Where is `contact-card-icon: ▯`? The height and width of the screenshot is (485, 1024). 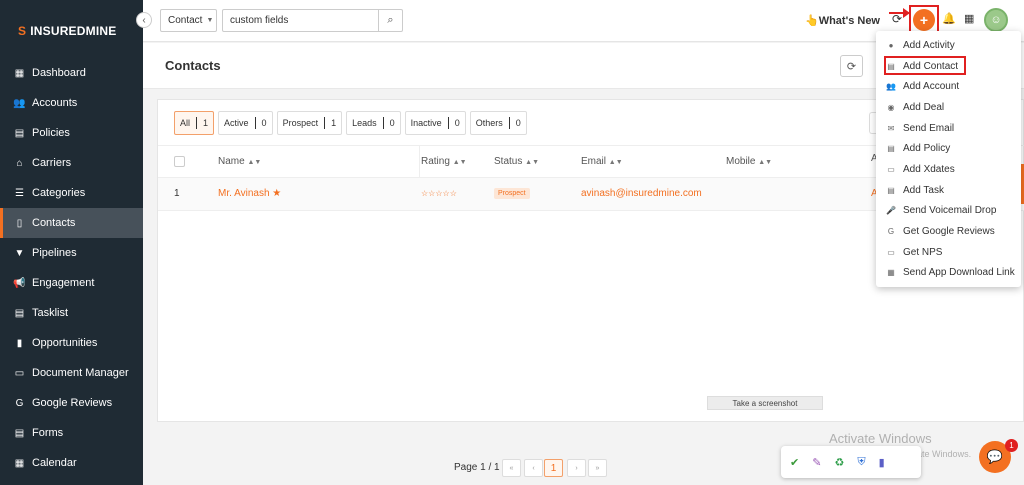
contact-card-icon: ▯ is located at coordinates (19, 223).